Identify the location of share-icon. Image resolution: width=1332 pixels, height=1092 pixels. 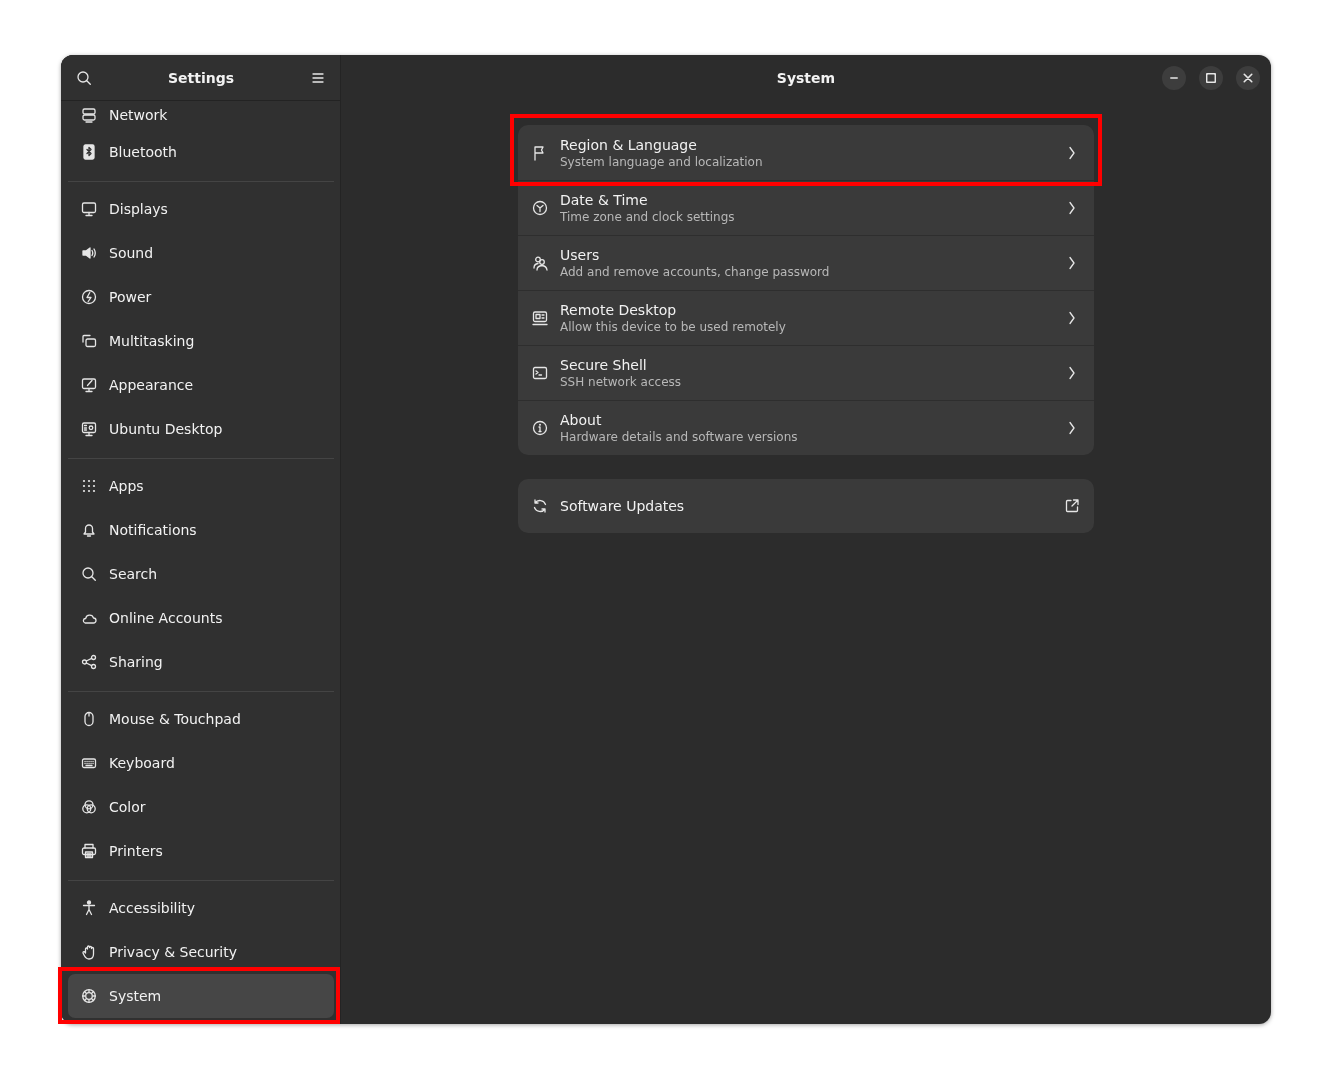
(89, 662).